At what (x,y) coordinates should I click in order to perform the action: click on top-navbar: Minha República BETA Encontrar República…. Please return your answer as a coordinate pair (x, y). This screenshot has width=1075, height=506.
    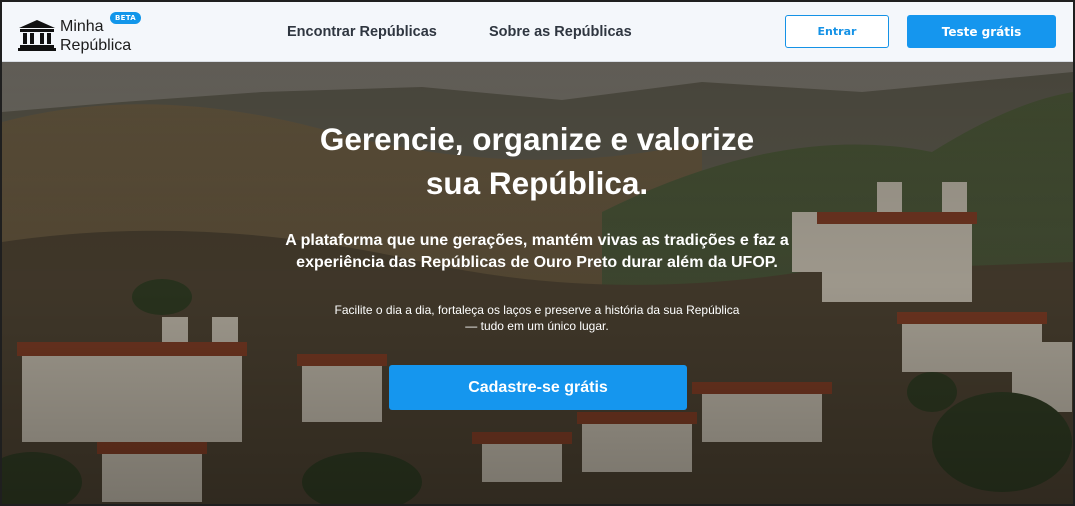
    Looking at the image, I should click on (537, 32).